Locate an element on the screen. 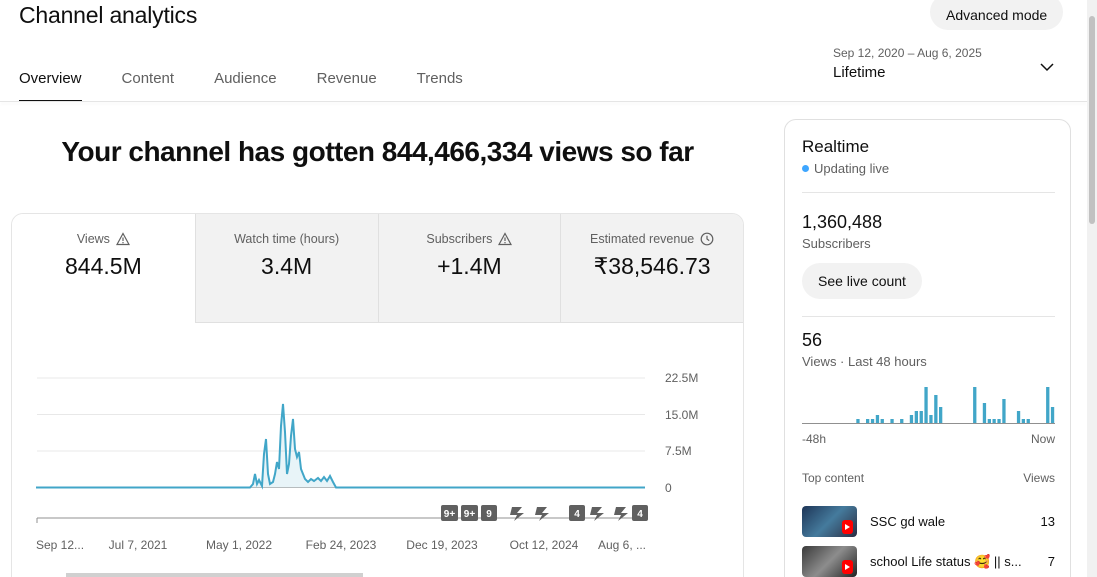 The height and width of the screenshot is (577, 1097). realtime-subscribers-count: 1,360,488 is located at coordinates (842, 222).